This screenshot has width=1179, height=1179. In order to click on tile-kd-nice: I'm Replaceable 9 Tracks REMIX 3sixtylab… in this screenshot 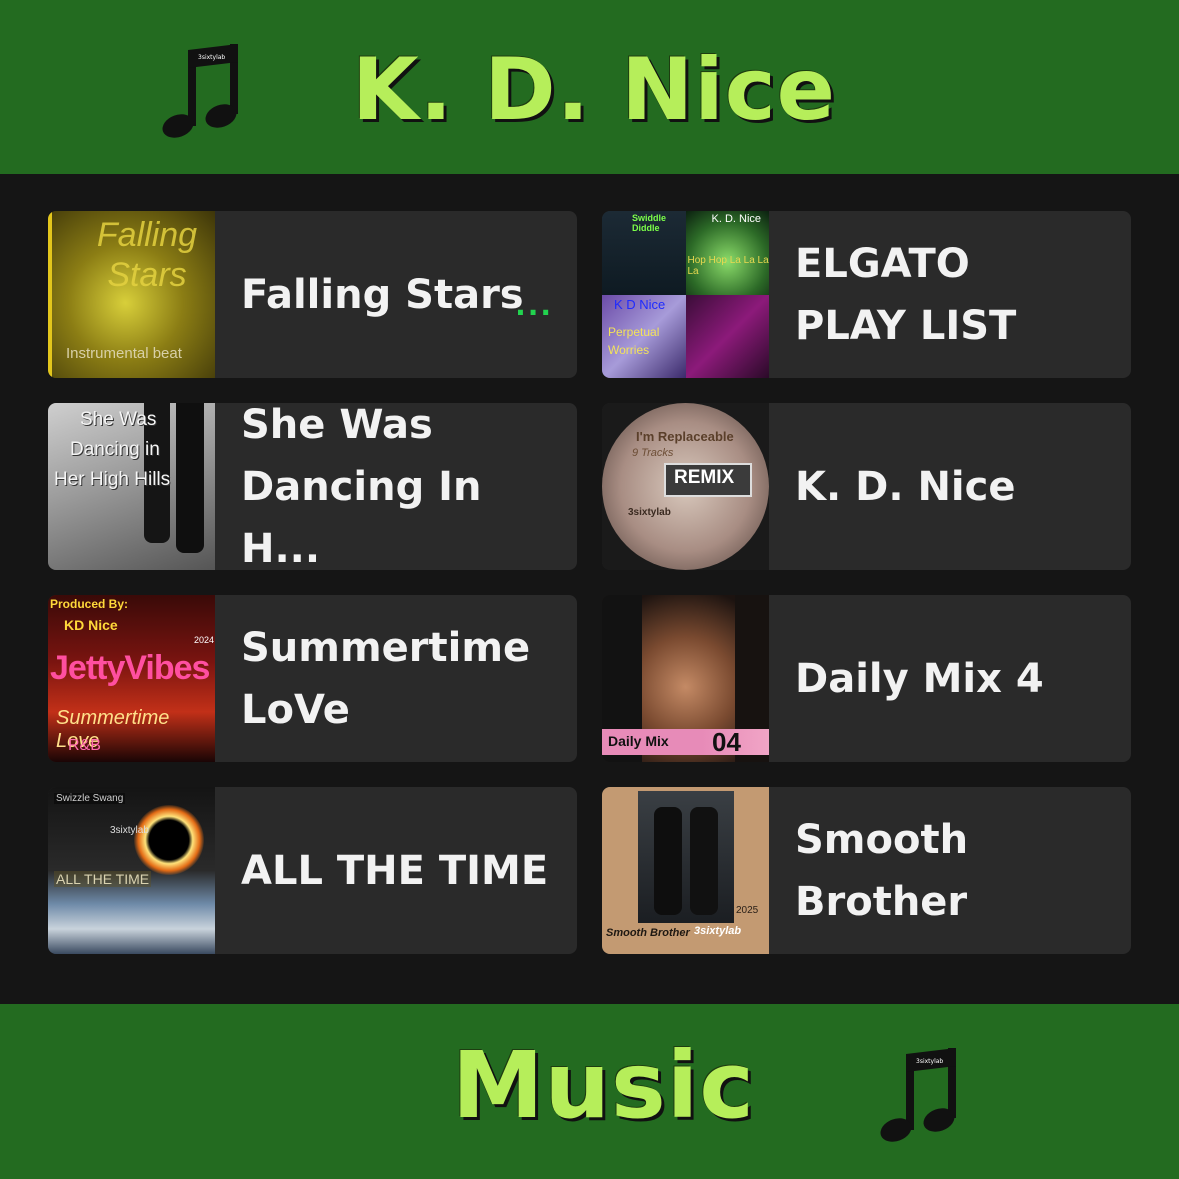, I will do `click(866, 486)`.